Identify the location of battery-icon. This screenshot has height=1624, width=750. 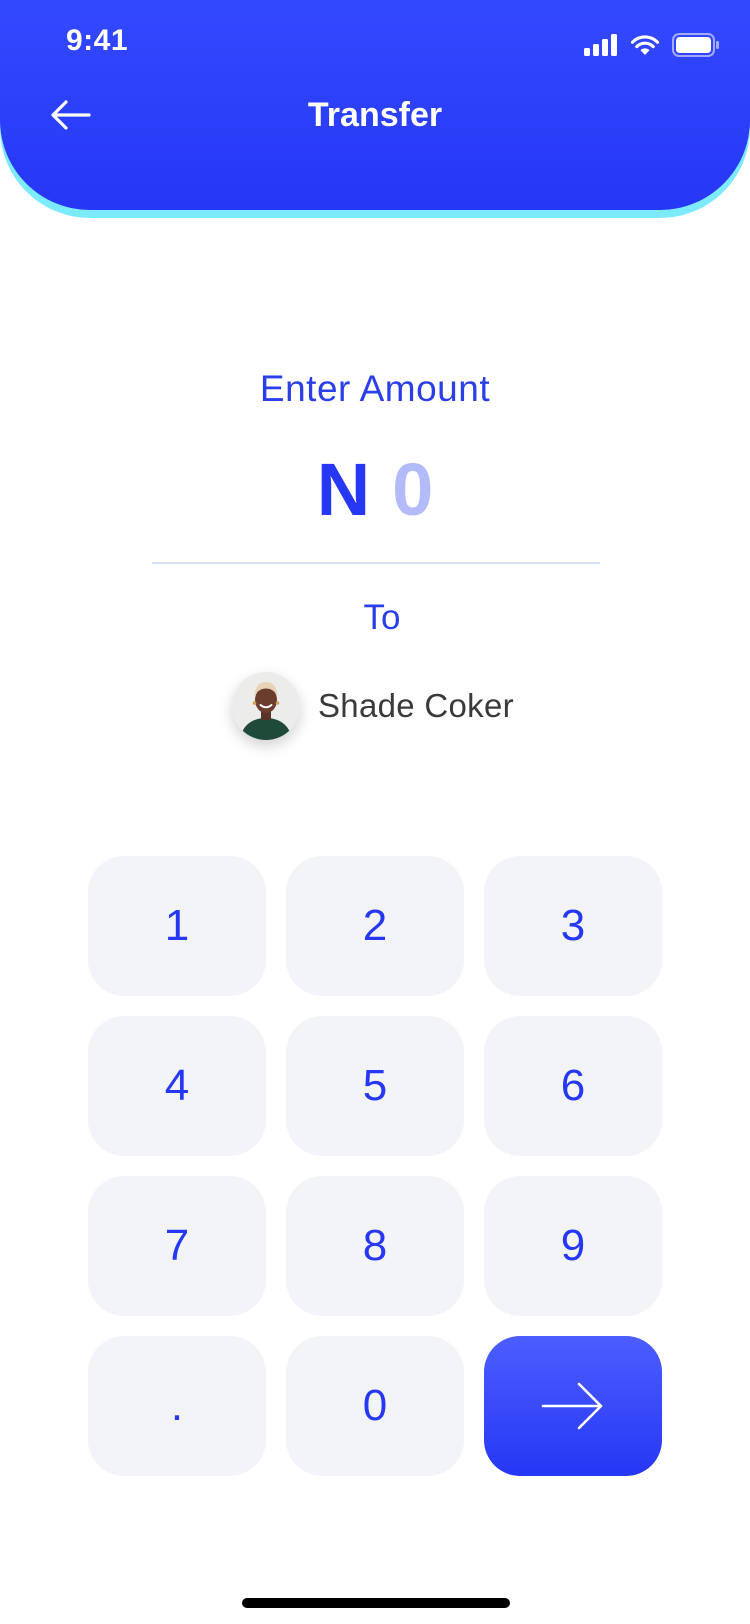
(695, 45).